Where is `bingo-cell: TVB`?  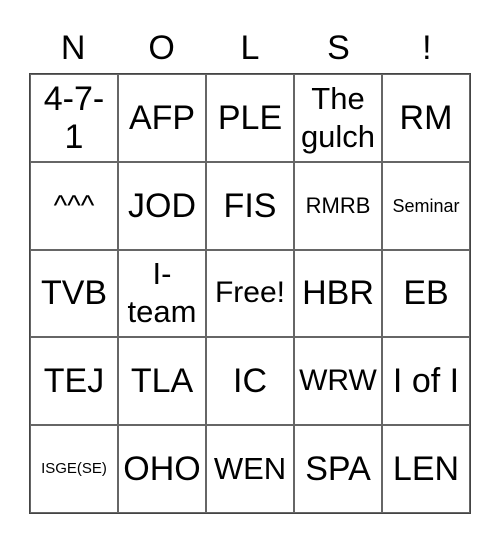 bingo-cell: TVB is located at coordinates (74, 293).